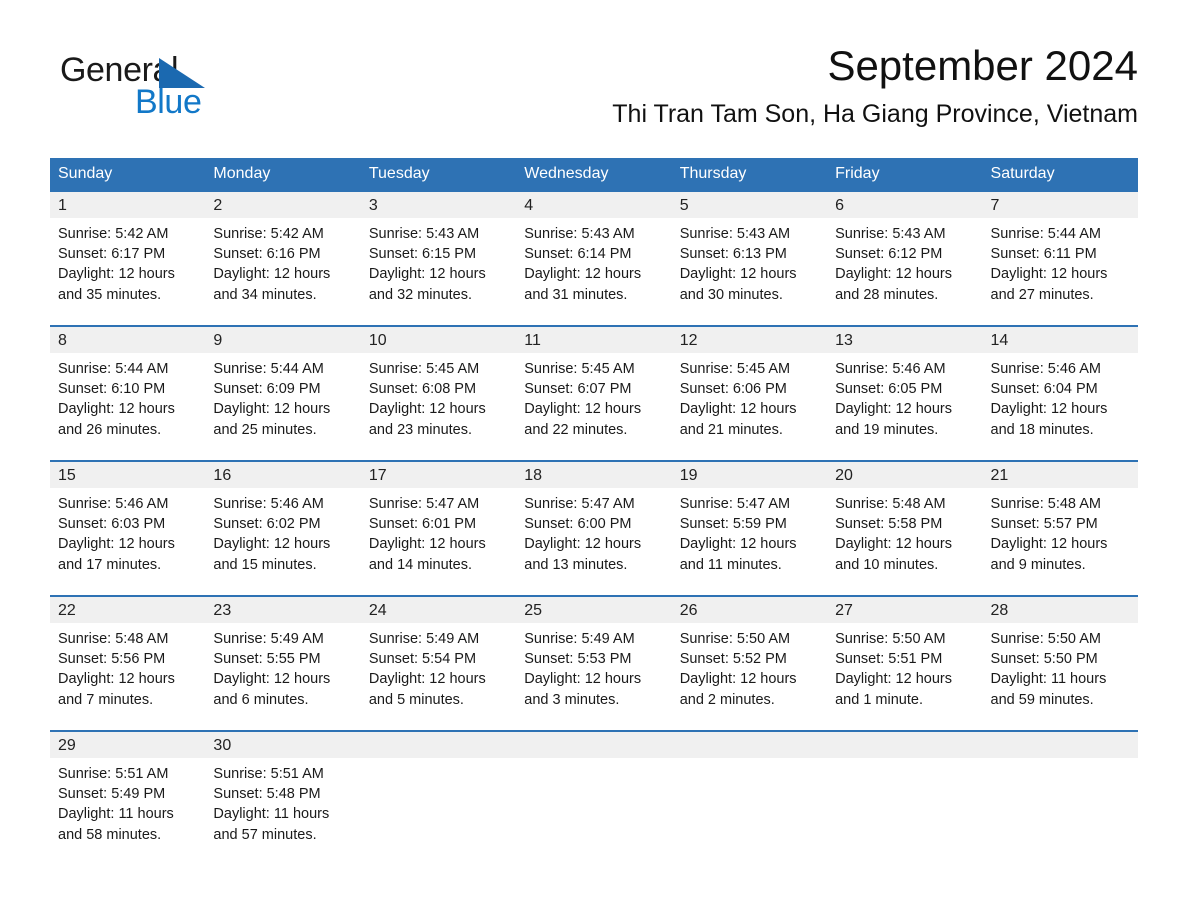  I want to click on day-number: 20, so click(905, 475).